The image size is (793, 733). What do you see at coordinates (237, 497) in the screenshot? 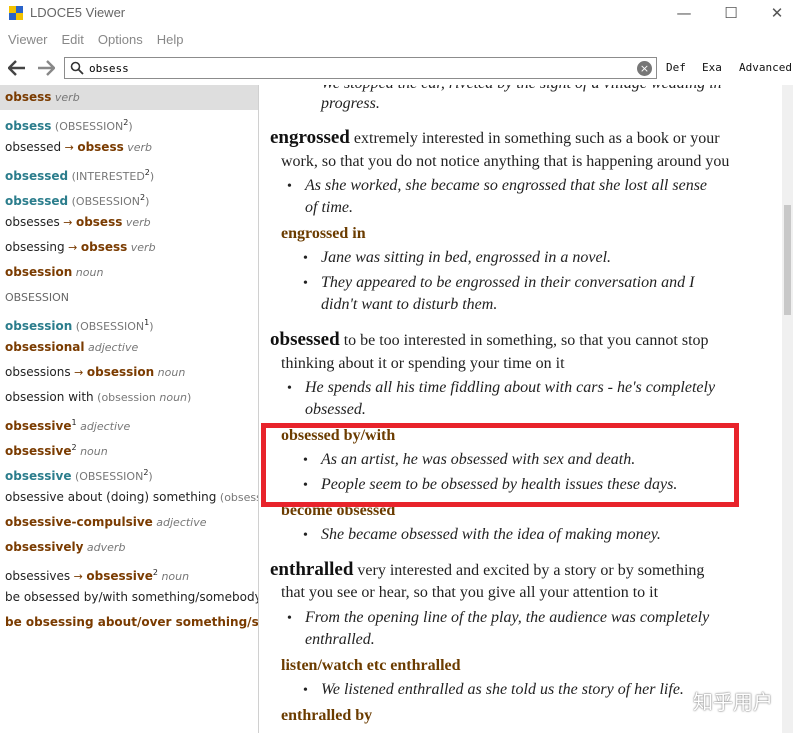
I see `list-item-part: (obsess` at bounding box center [237, 497].